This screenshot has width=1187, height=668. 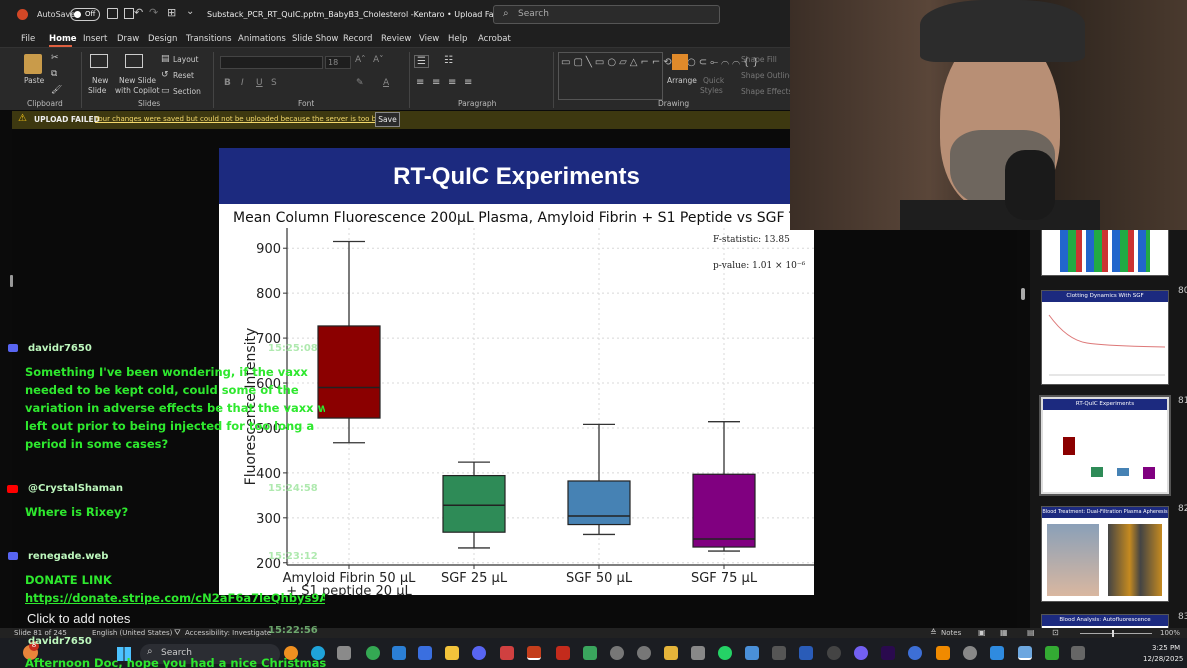 What do you see at coordinates (1170, 633) in the screenshot?
I see `zoom-level: 100%` at bounding box center [1170, 633].